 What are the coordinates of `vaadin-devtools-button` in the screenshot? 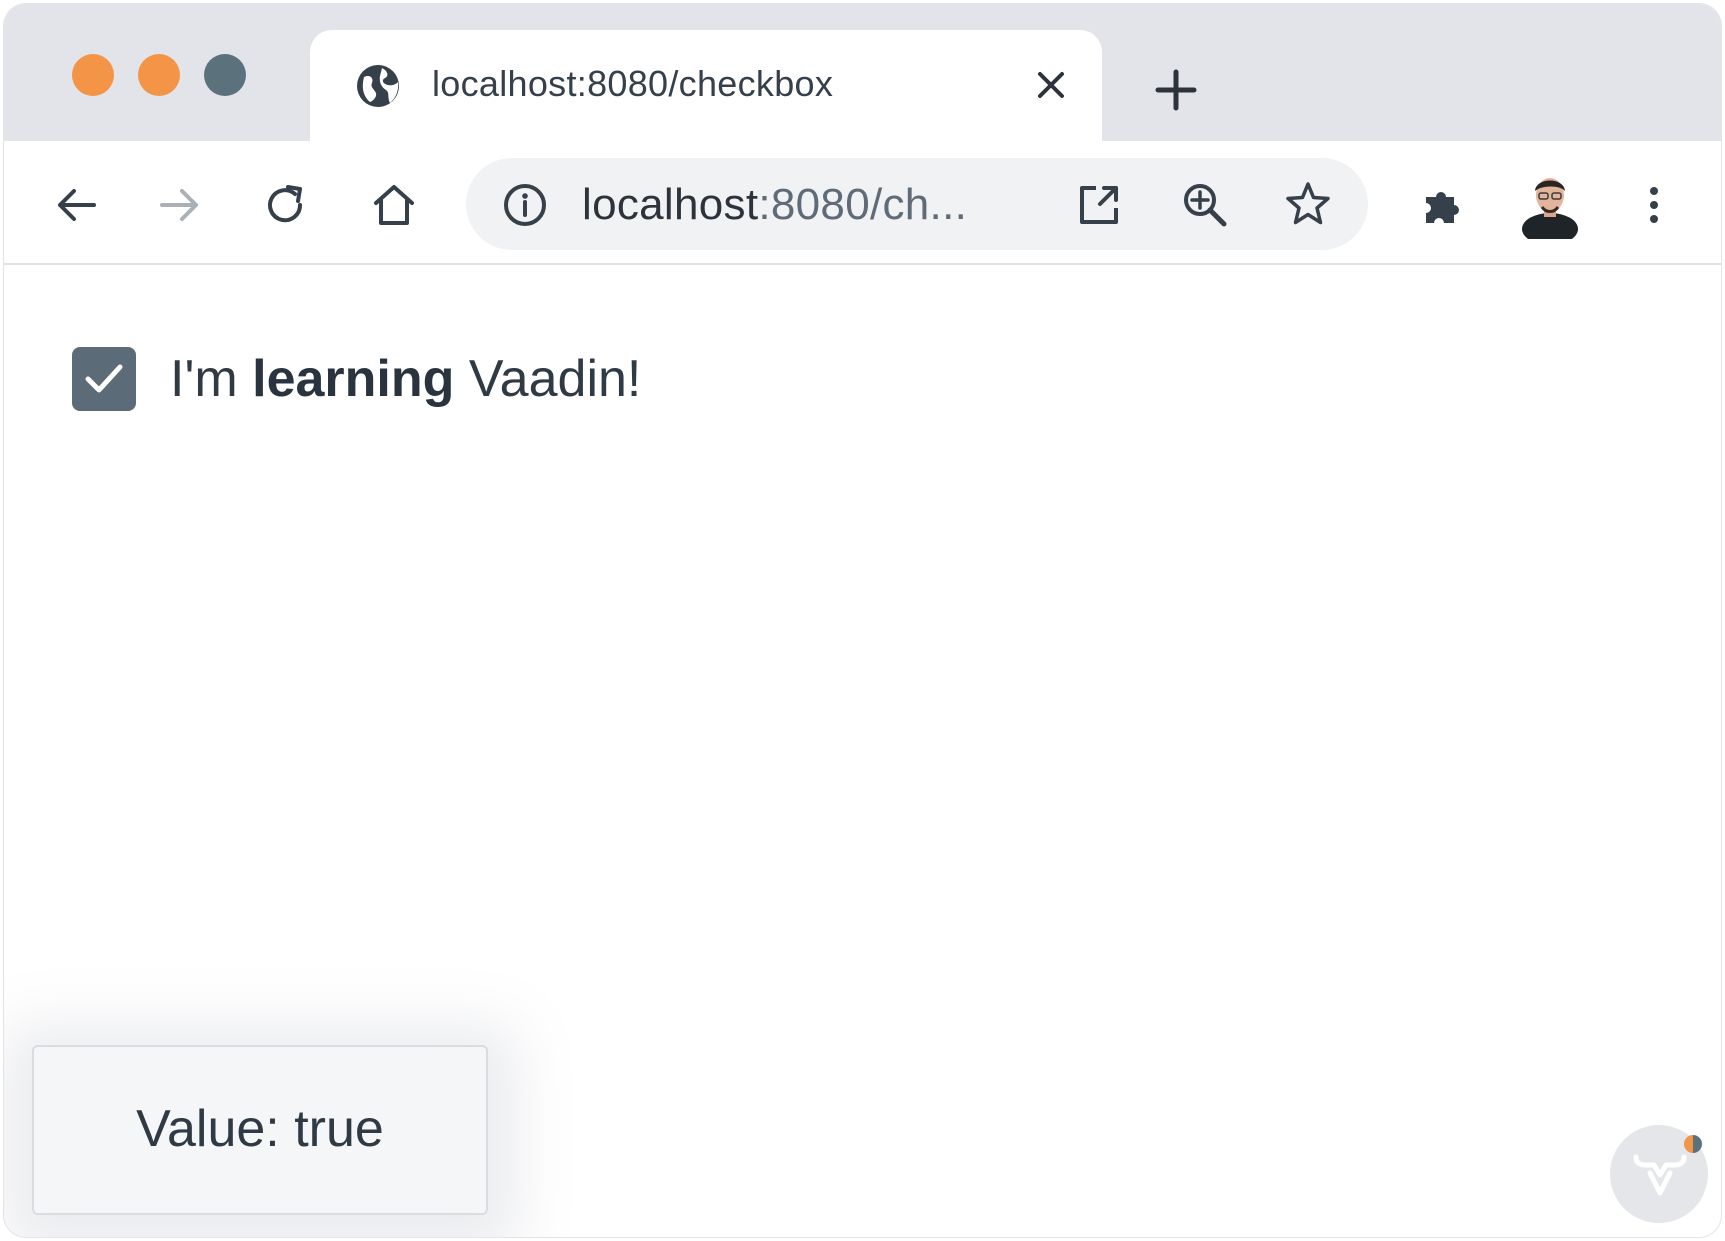 It's located at (1659, 1174).